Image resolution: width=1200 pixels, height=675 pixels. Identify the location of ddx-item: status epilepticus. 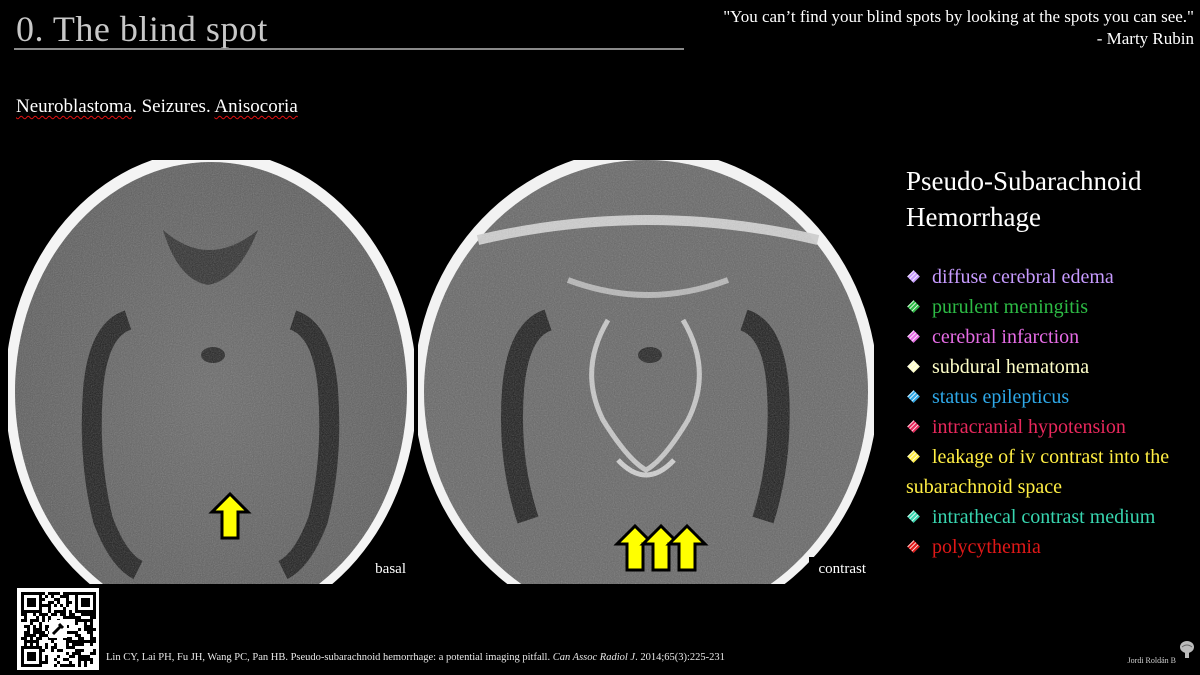
(1052, 397).